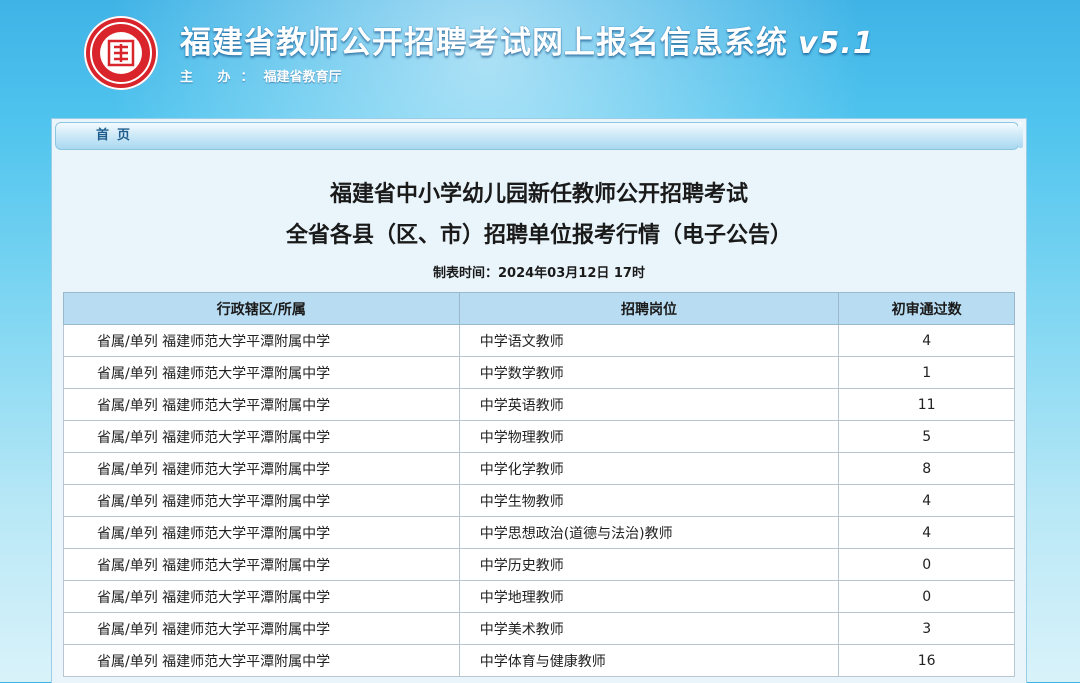 The height and width of the screenshot is (683, 1080). I want to click on table-header-row: 行政辖区/所属 招聘岗位 初审通过数, so click(539, 308).